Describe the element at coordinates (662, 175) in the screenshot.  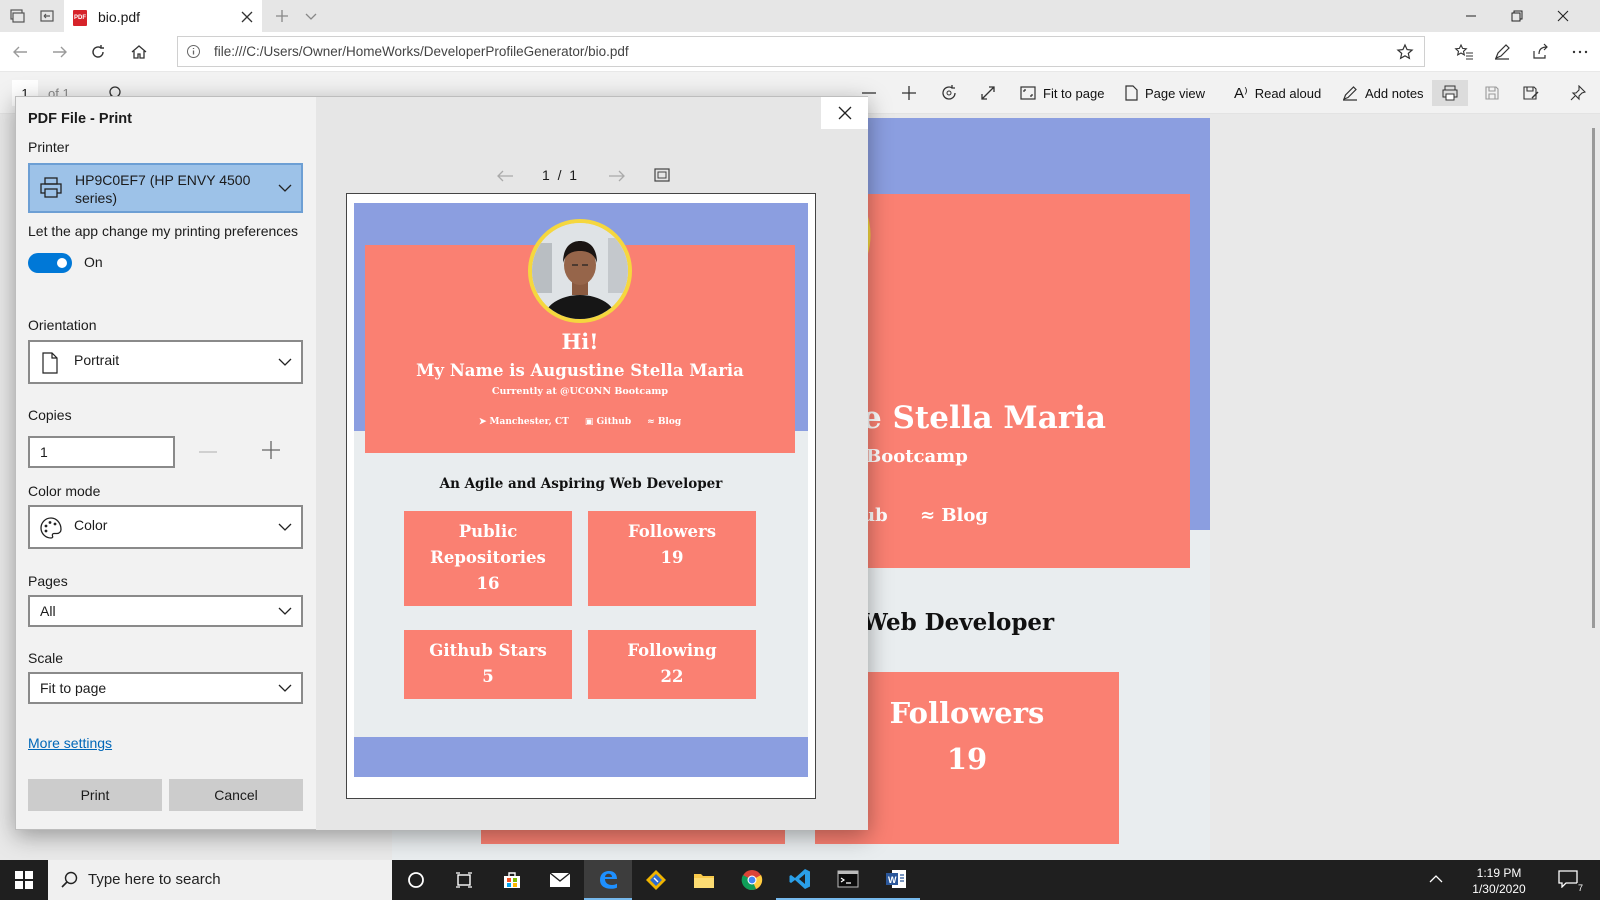
I see `fit-preview-icon` at that location.